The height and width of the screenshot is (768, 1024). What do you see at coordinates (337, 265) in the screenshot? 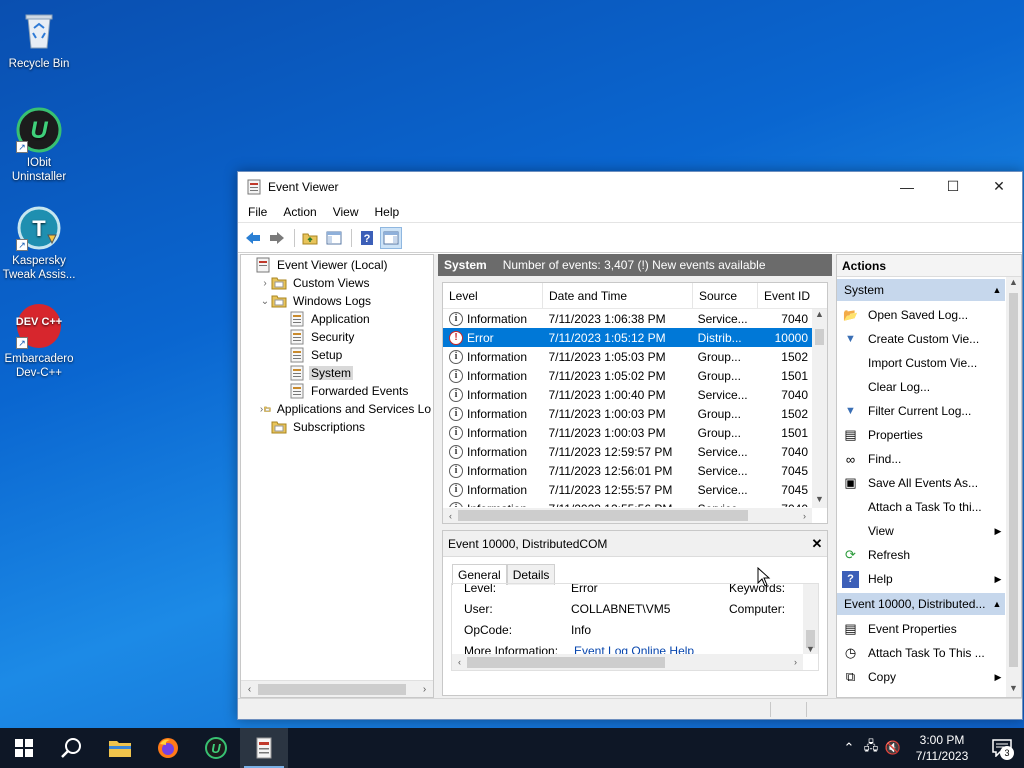
I see `tree-item: Event Viewer (Local)` at bounding box center [337, 265].